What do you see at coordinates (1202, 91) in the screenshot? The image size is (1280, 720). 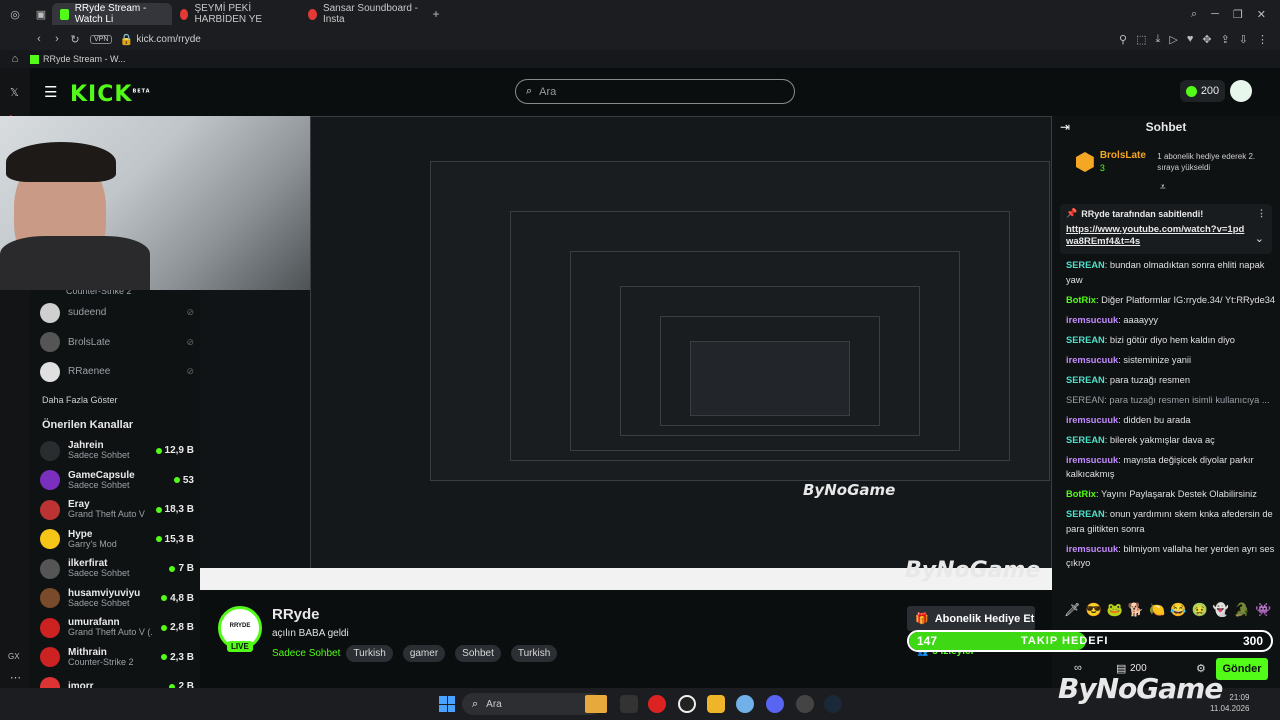 I see `kick-coins: 200` at bounding box center [1202, 91].